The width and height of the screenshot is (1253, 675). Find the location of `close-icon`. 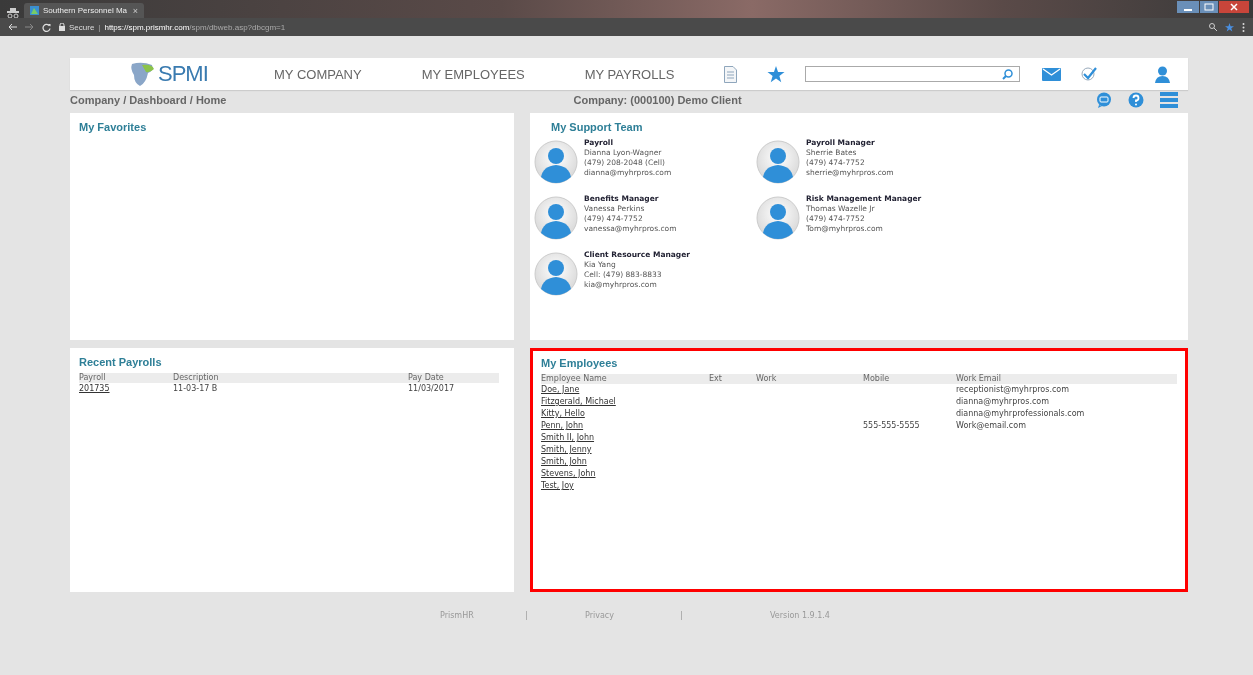

close-icon is located at coordinates (1234, 7).